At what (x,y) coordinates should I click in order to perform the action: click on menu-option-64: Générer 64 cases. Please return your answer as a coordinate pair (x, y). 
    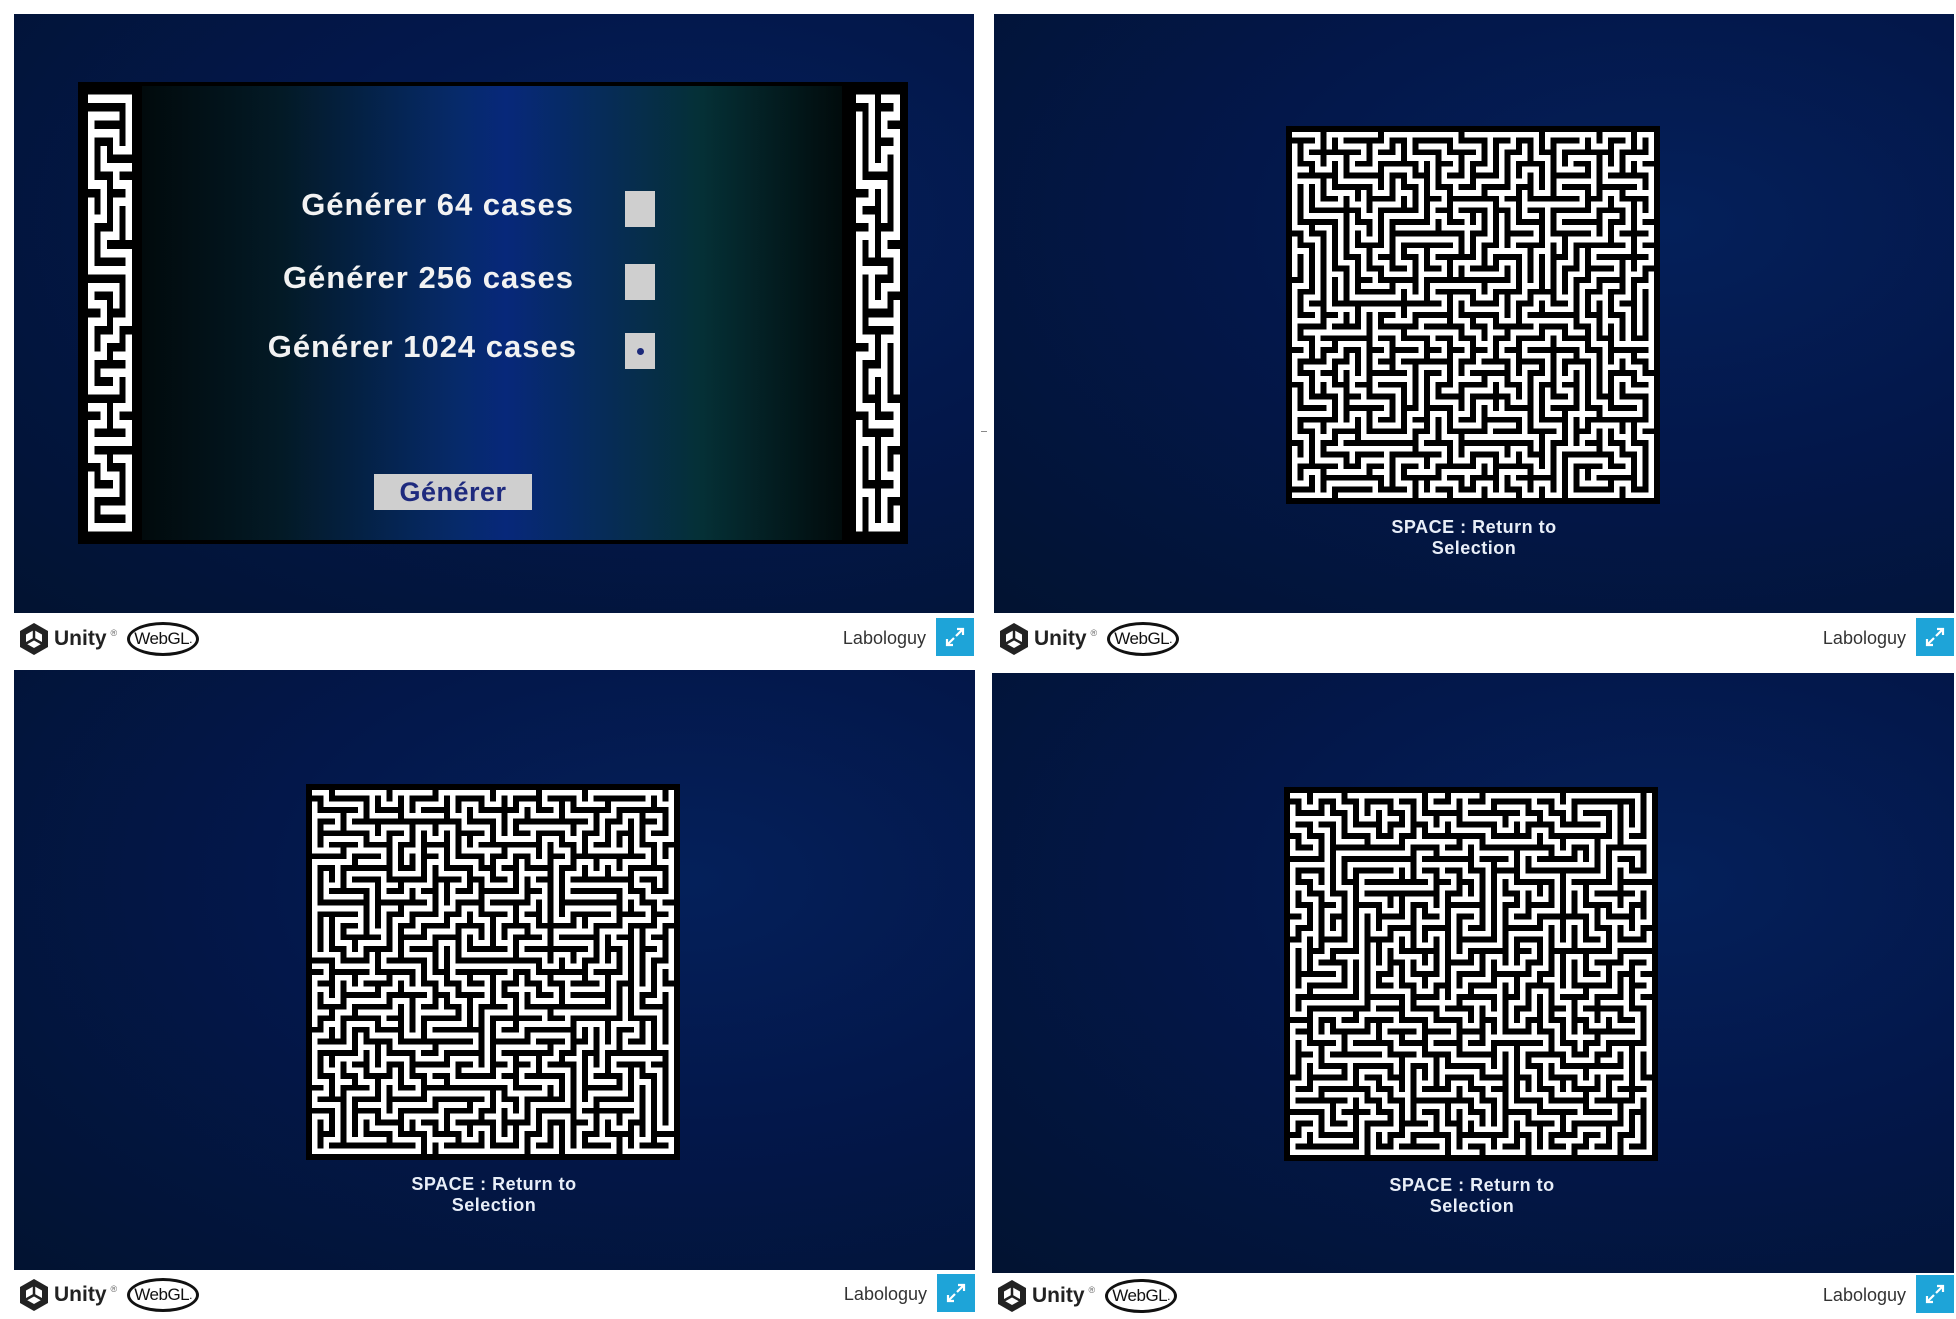
    Looking at the image, I should click on (354, 205).